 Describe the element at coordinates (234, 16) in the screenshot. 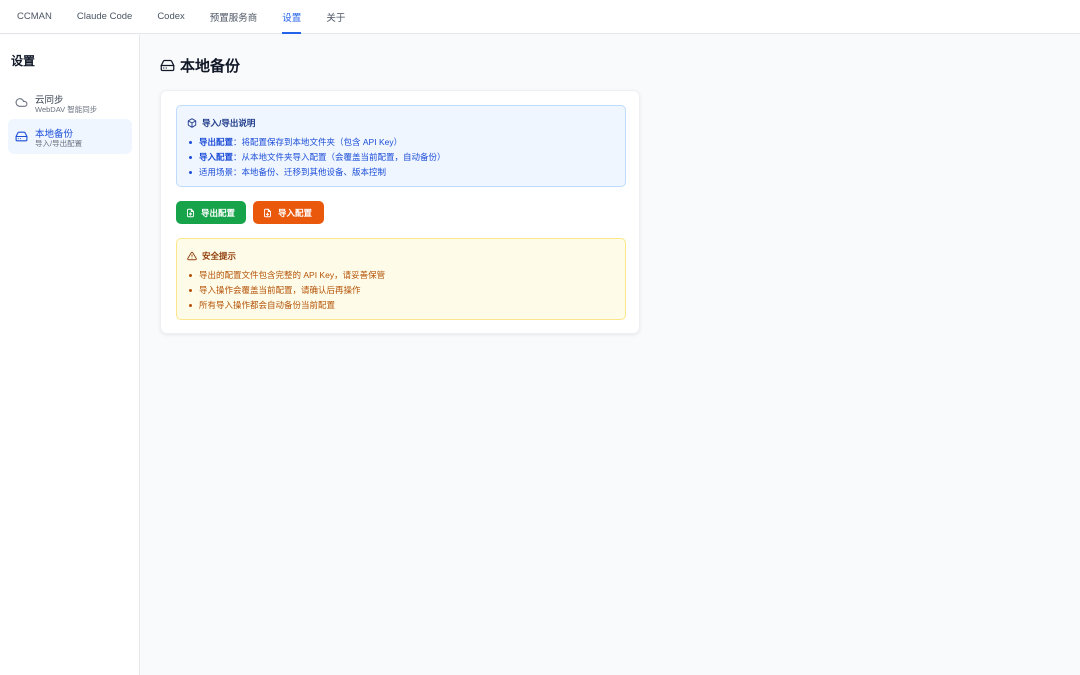

I see `tab-preset-providers: 预置服务商` at that location.